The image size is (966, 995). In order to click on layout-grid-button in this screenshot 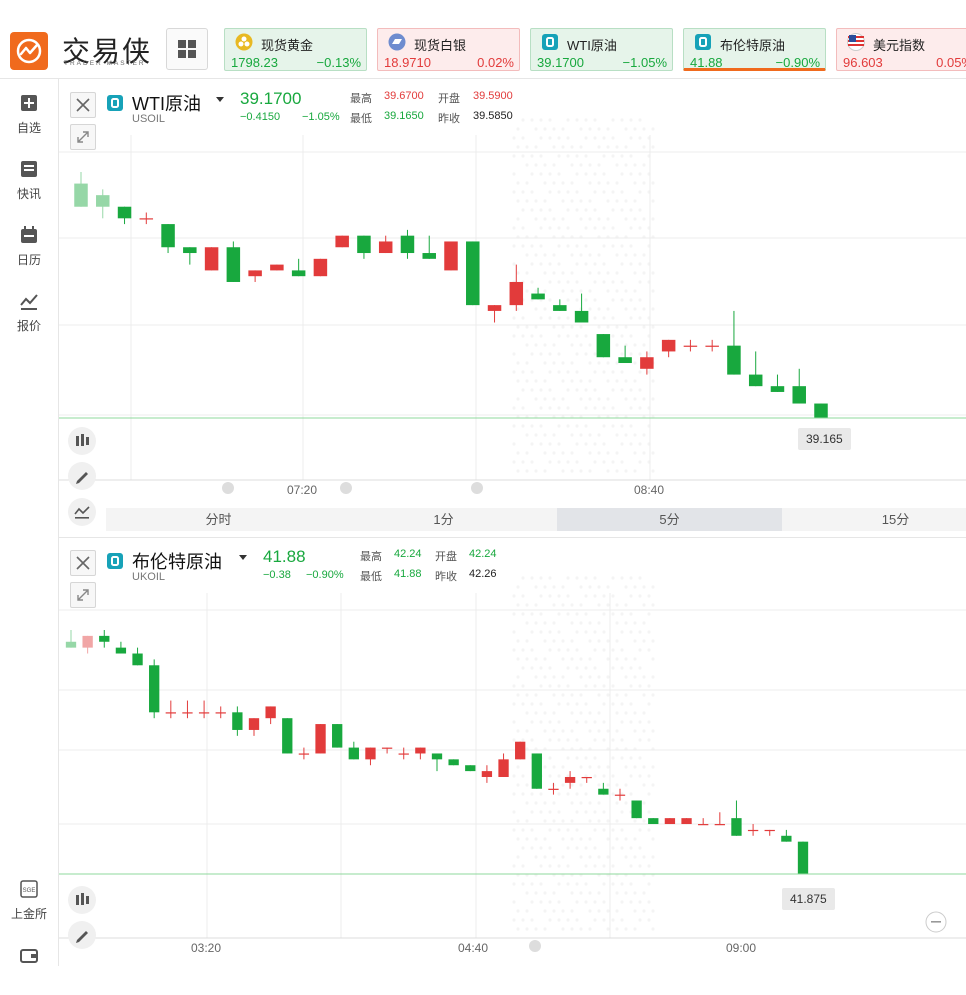, I will do `click(187, 49)`.